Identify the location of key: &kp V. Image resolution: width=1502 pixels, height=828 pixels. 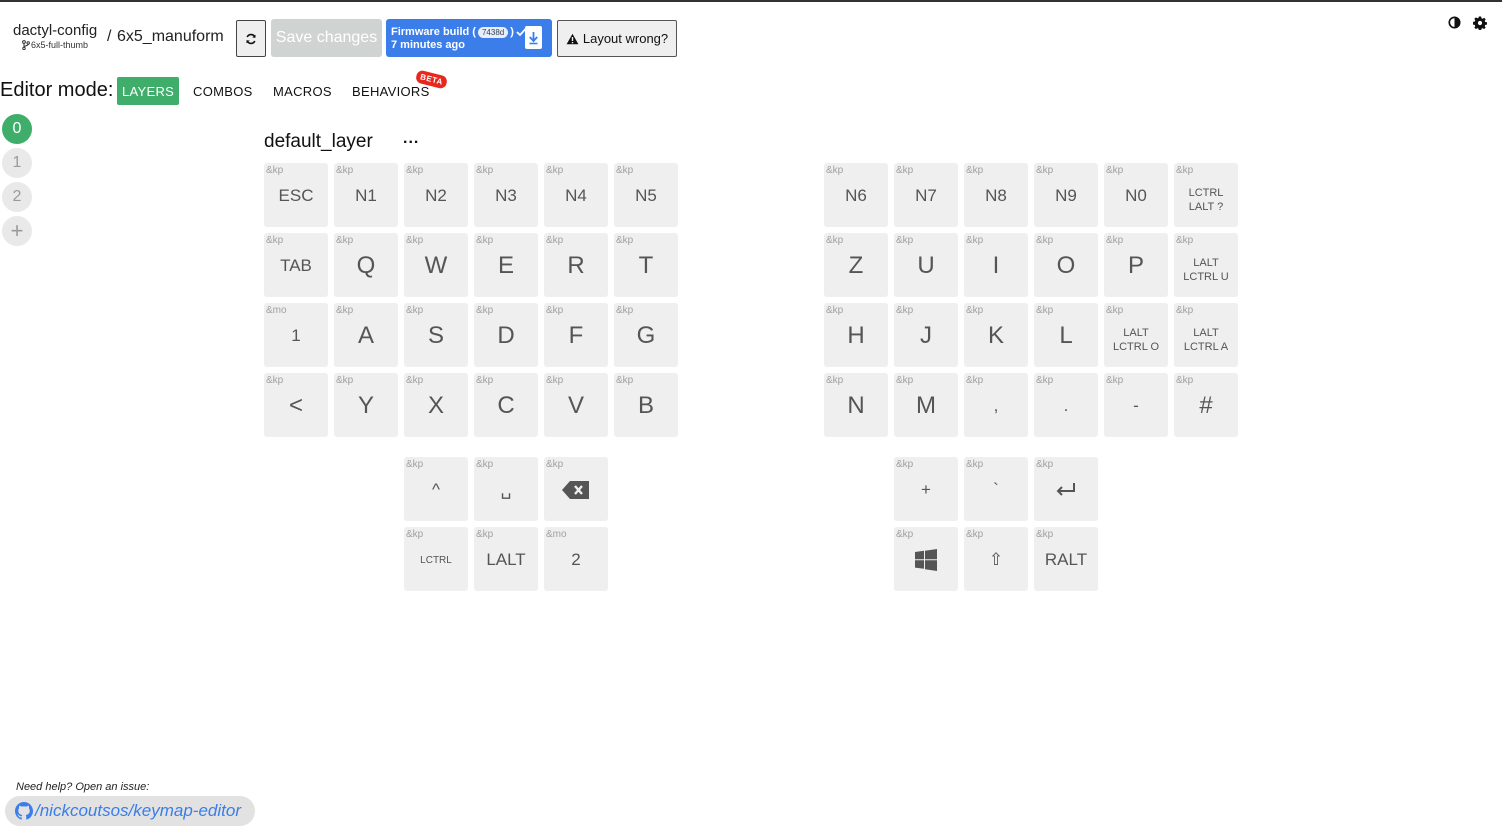
(576, 405).